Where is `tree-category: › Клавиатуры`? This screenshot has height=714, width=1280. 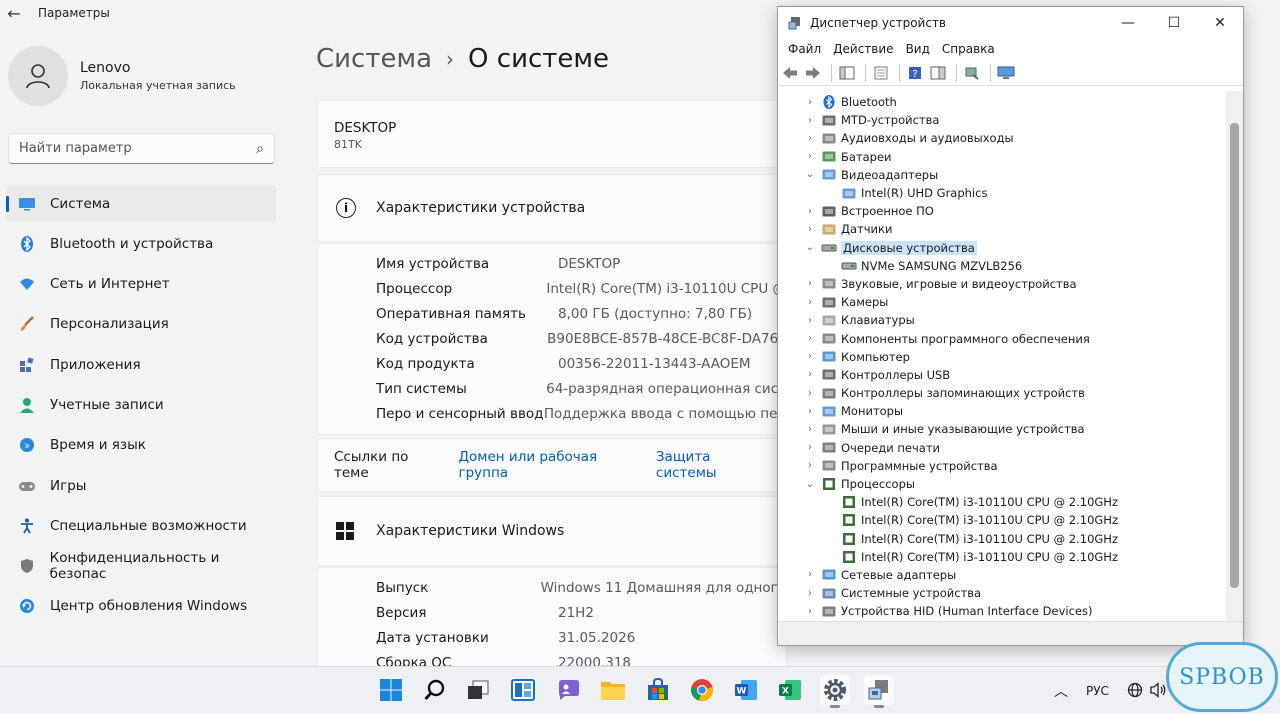
tree-category: › Клавиатуры is located at coordinates (1002, 320).